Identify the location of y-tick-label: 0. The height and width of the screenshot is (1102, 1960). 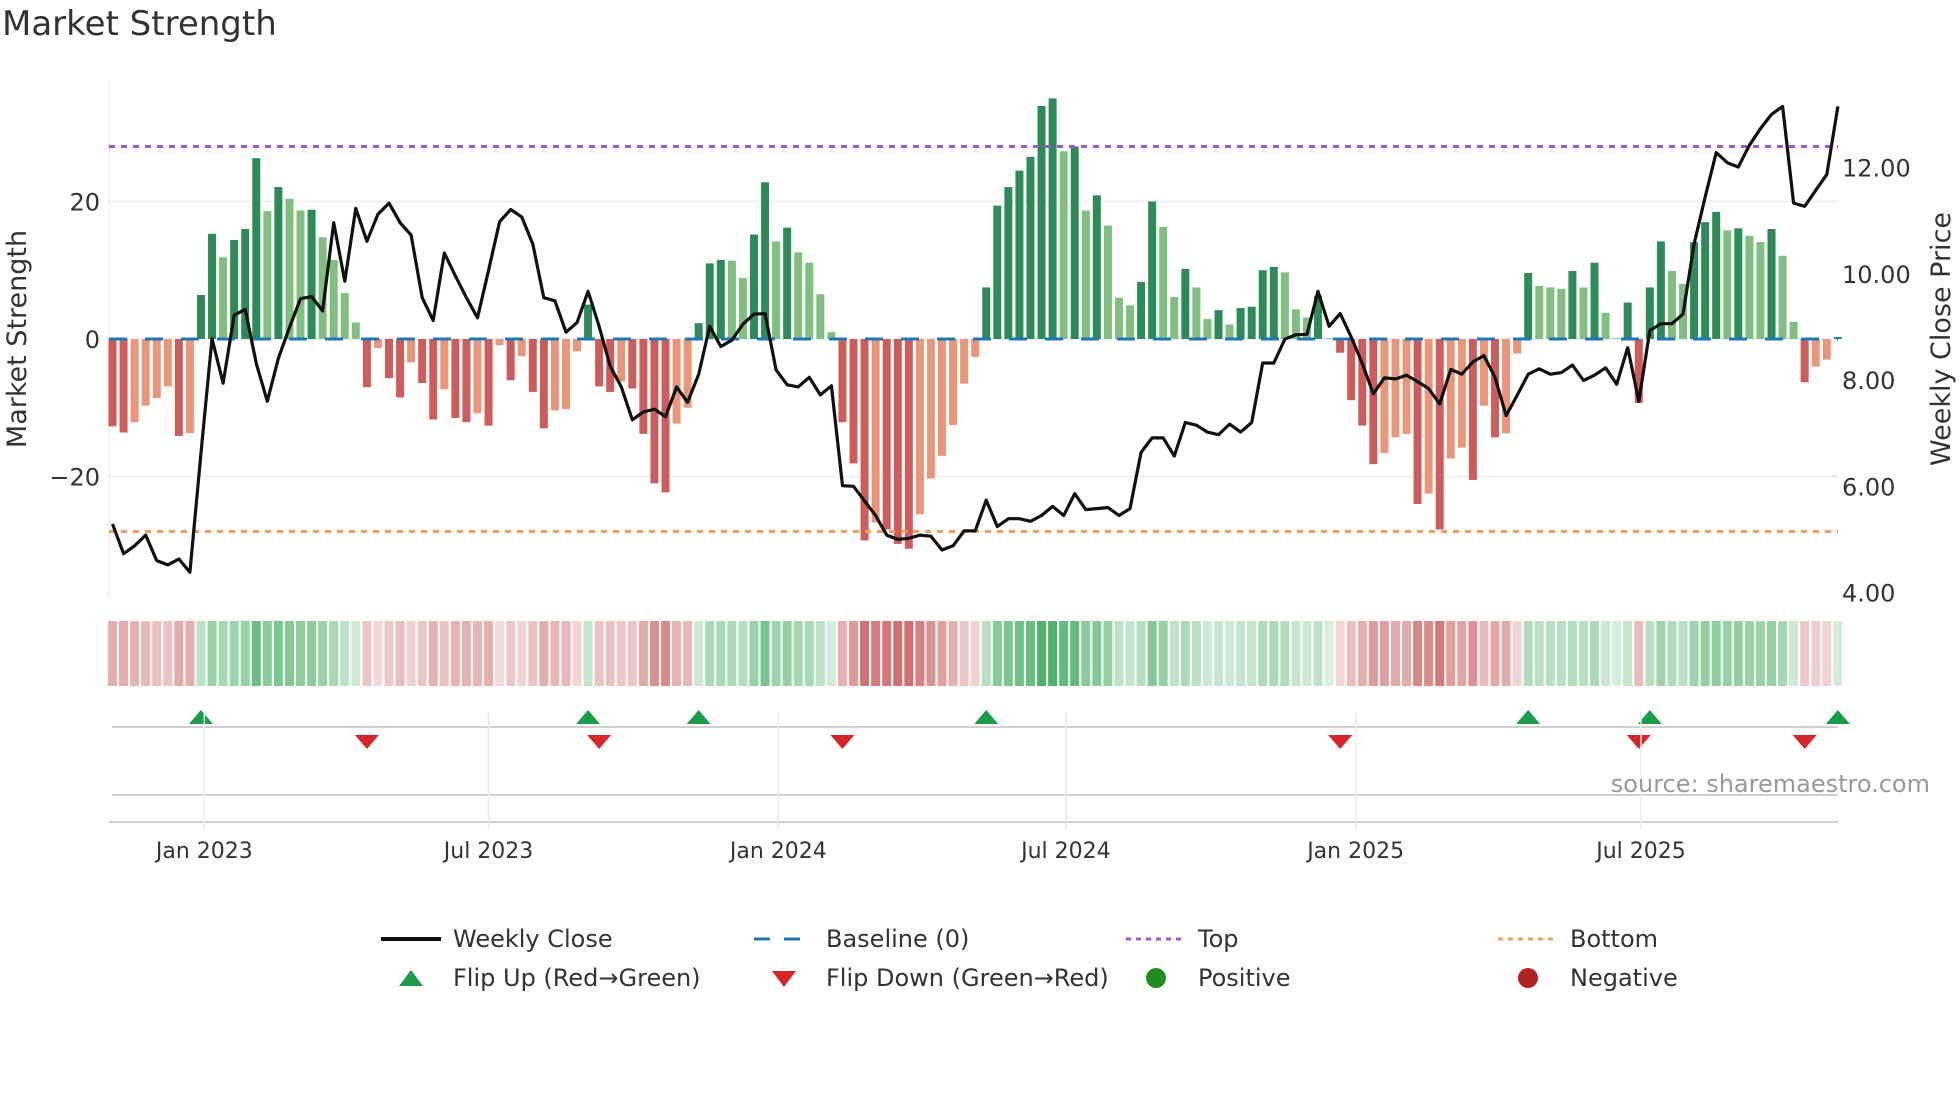
(92, 340).